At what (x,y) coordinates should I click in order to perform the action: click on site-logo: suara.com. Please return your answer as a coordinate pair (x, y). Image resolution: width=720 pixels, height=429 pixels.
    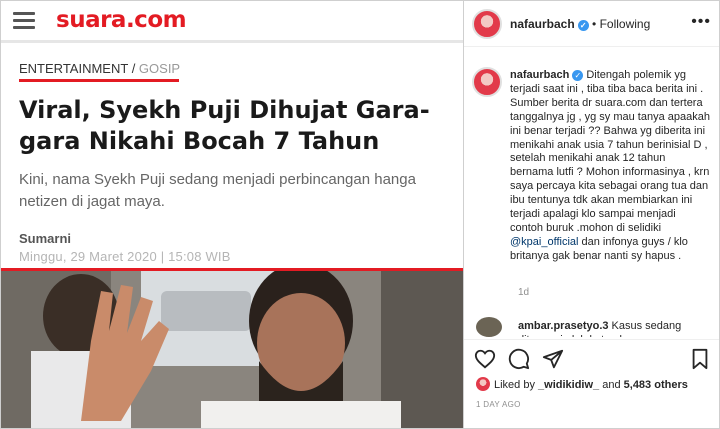
    Looking at the image, I should click on (121, 20).